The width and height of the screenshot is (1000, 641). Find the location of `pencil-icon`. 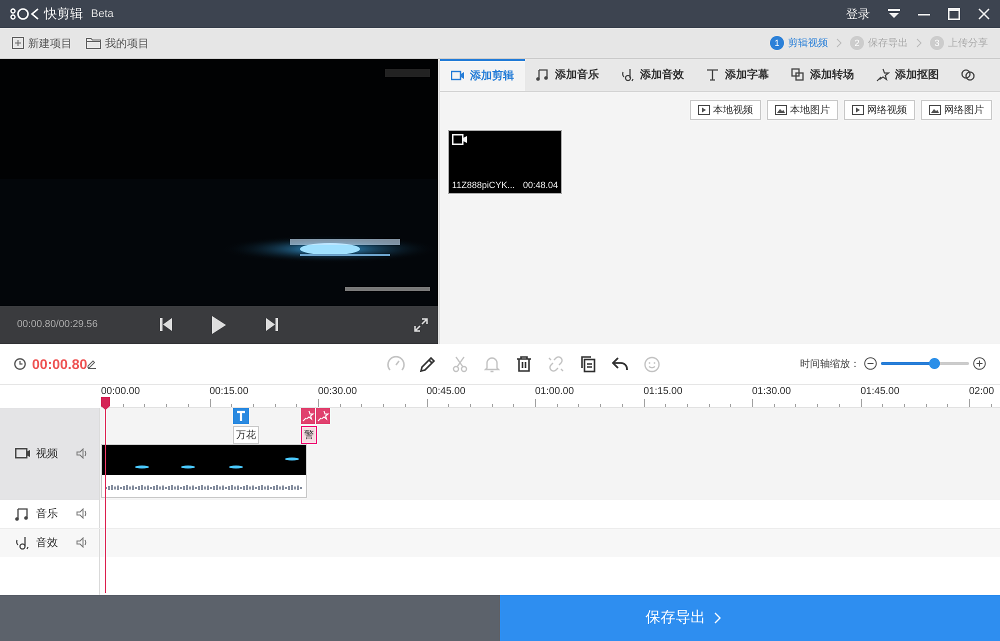

pencil-icon is located at coordinates (427, 363).